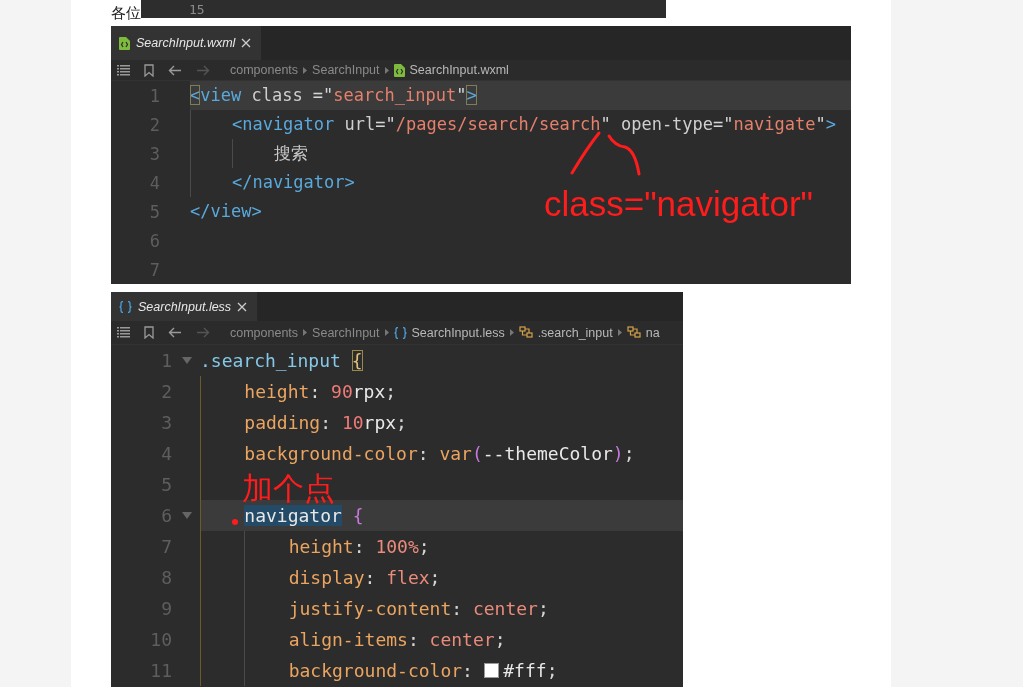 This screenshot has height=687, width=1023. What do you see at coordinates (423, 671) in the screenshot?
I see `code-line: background-color: #fff;` at bounding box center [423, 671].